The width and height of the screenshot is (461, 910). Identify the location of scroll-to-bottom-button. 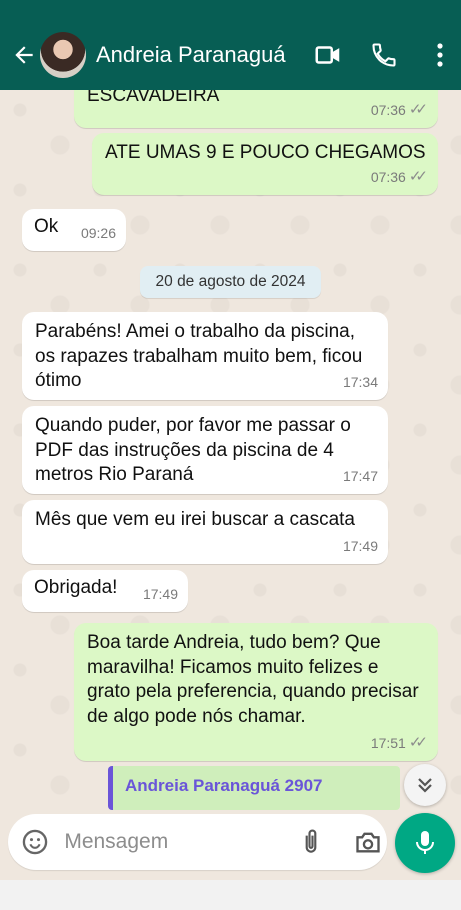
(425, 785).